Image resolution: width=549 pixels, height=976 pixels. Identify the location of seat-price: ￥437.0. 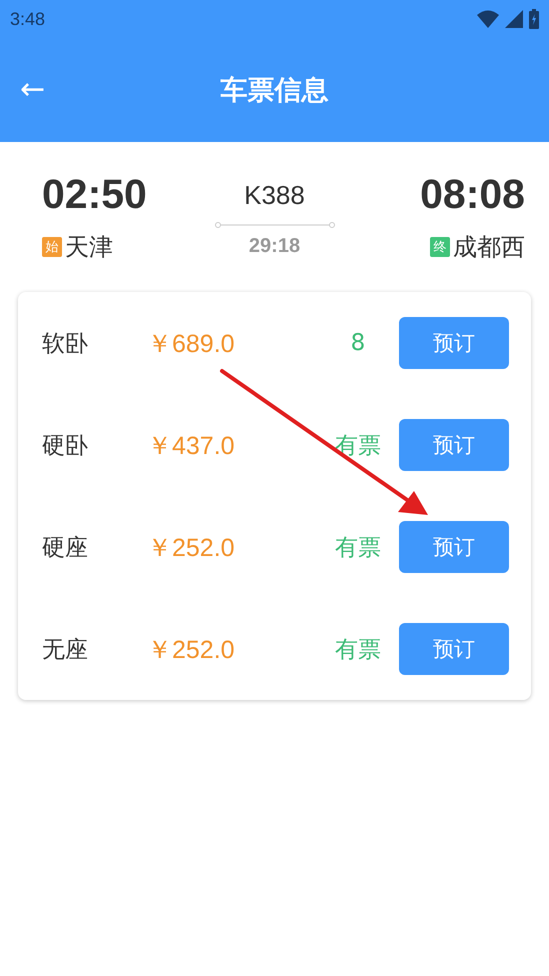
(191, 446).